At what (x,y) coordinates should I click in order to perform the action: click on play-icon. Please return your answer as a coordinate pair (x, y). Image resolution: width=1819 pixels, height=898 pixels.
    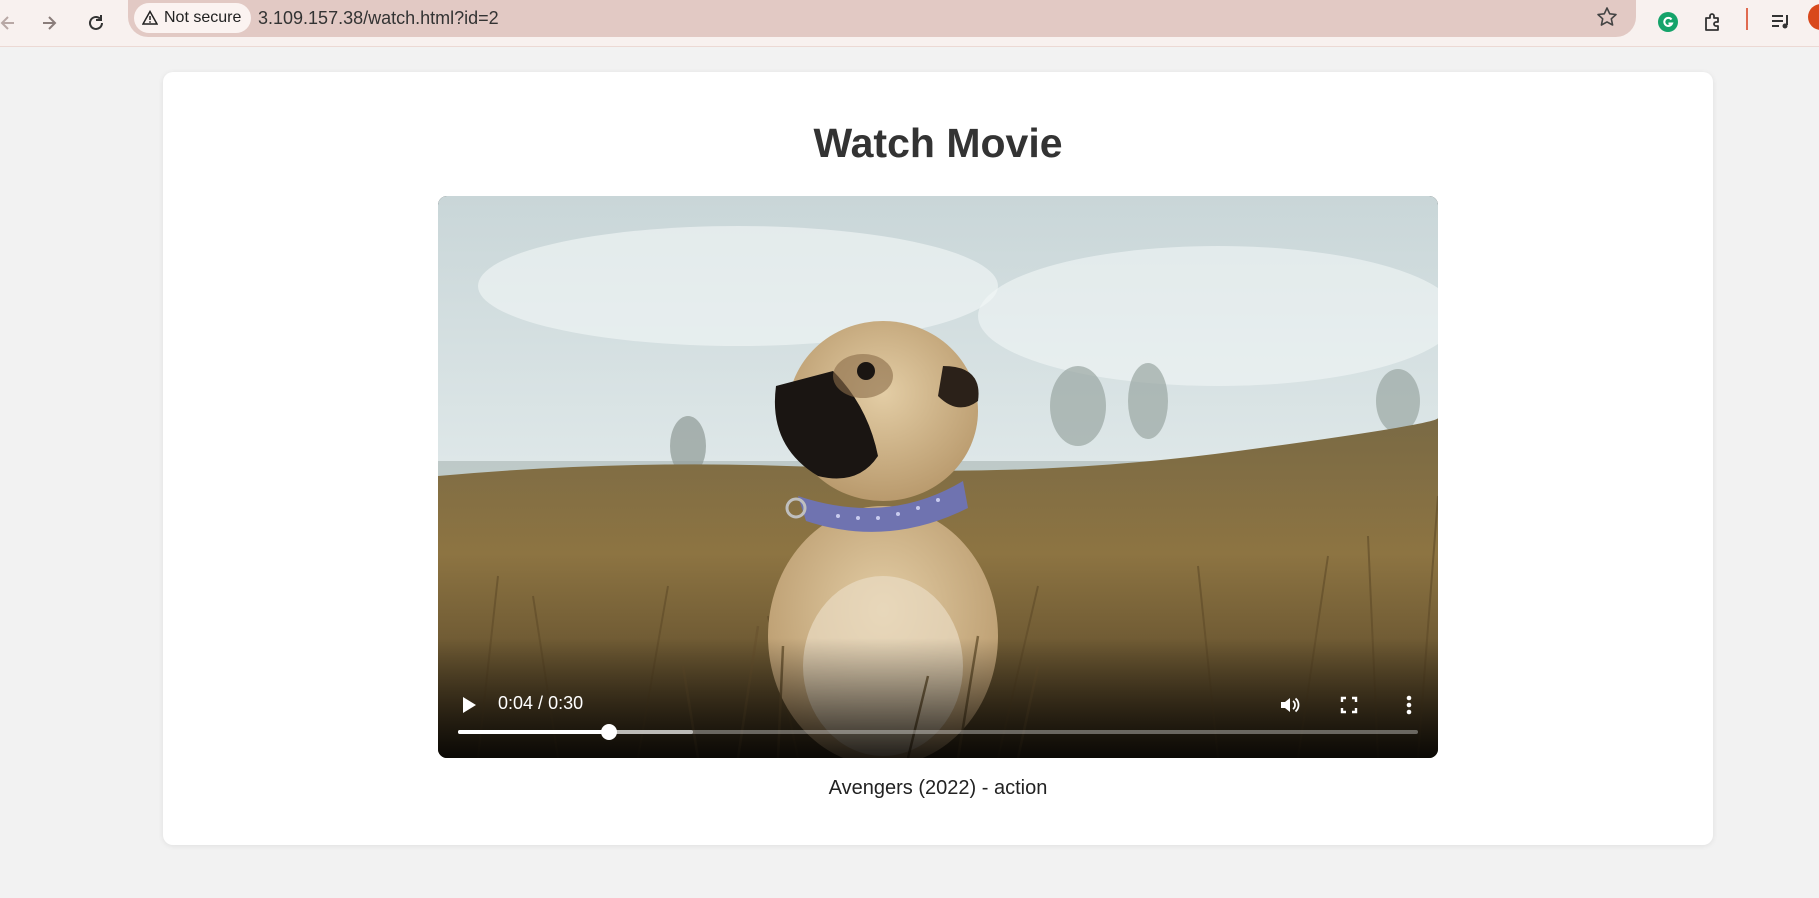
    Looking at the image, I should click on (469, 705).